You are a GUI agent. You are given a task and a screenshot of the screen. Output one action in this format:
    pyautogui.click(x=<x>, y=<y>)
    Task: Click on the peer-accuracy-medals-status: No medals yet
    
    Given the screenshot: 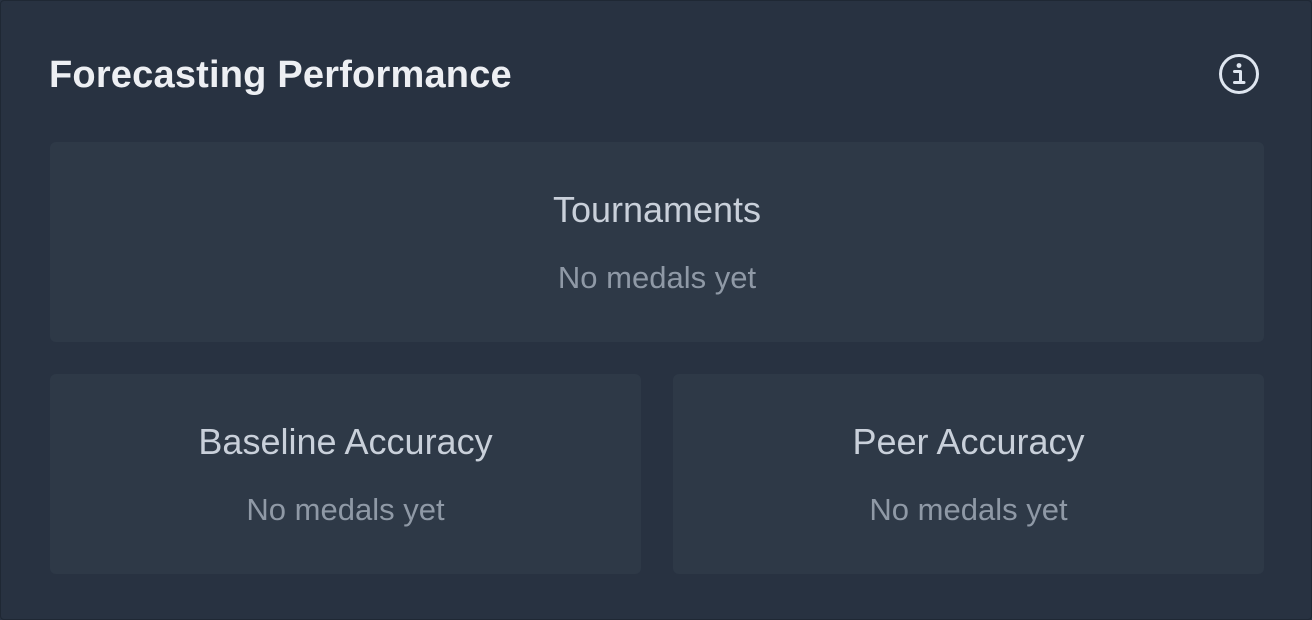 What is the action you would take?
    pyautogui.click(x=968, y=509)
    